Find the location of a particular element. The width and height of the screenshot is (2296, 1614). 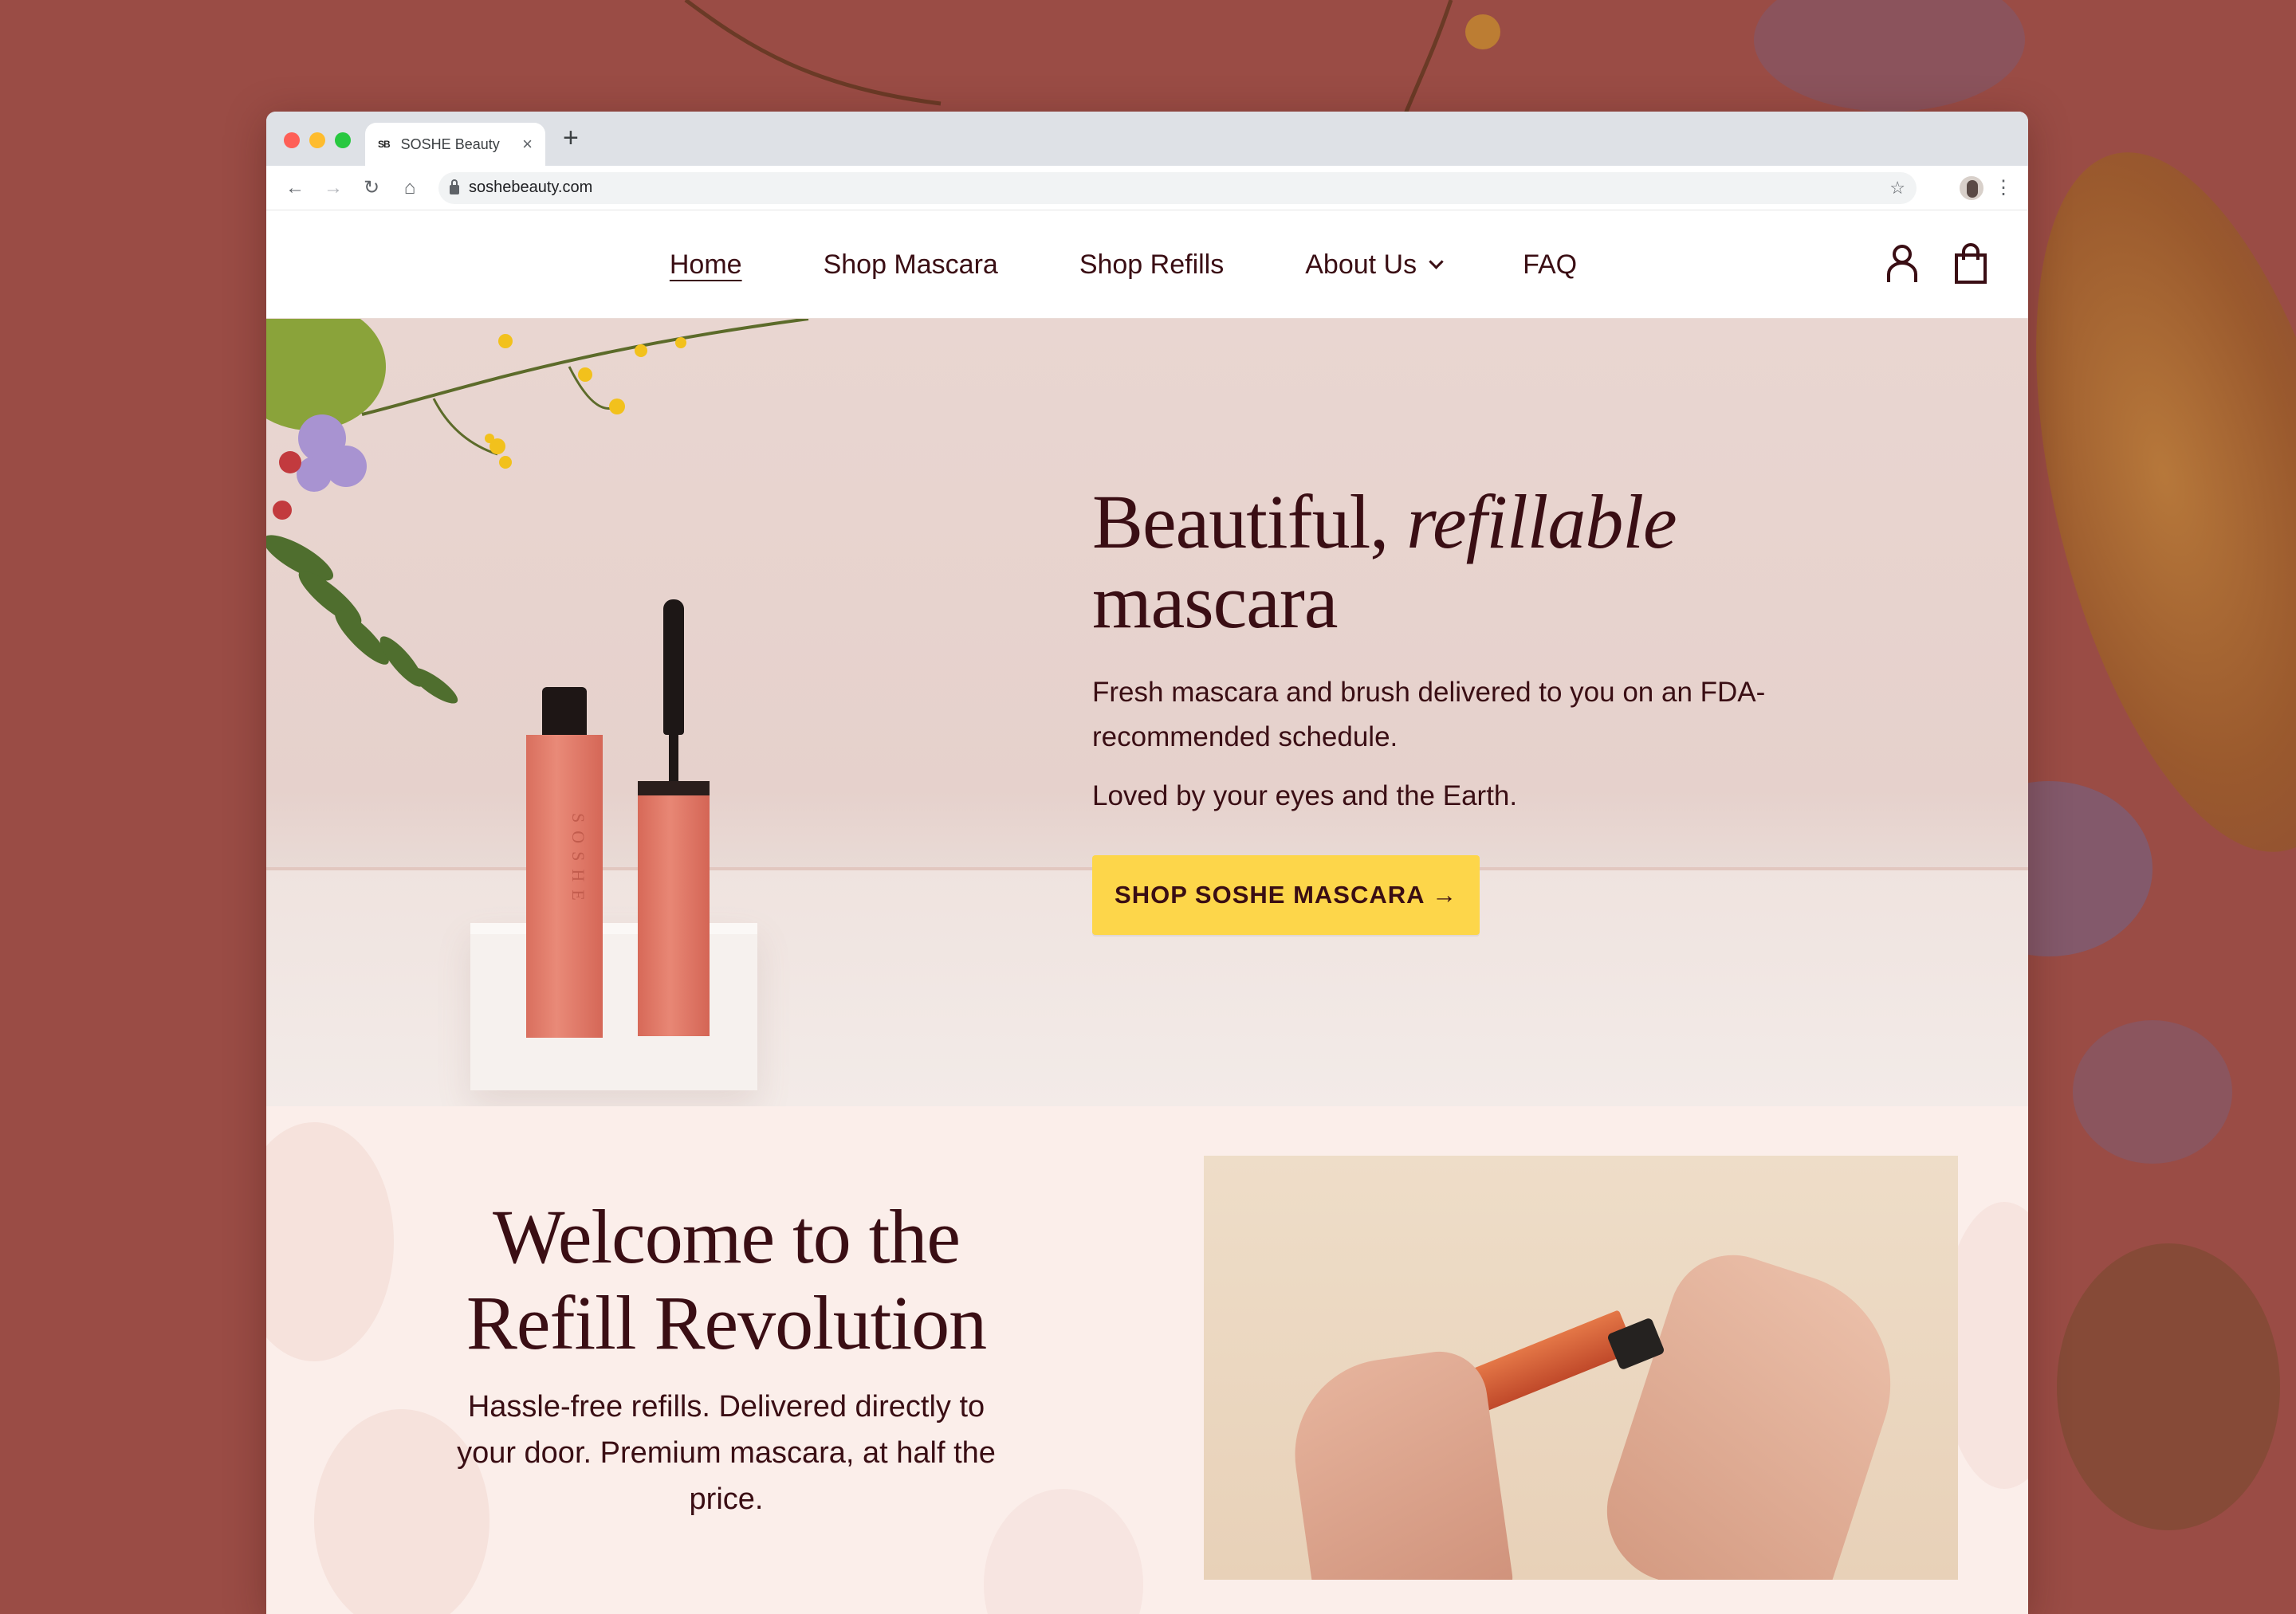

coral-pattern is located at coordinates (330, 1241).